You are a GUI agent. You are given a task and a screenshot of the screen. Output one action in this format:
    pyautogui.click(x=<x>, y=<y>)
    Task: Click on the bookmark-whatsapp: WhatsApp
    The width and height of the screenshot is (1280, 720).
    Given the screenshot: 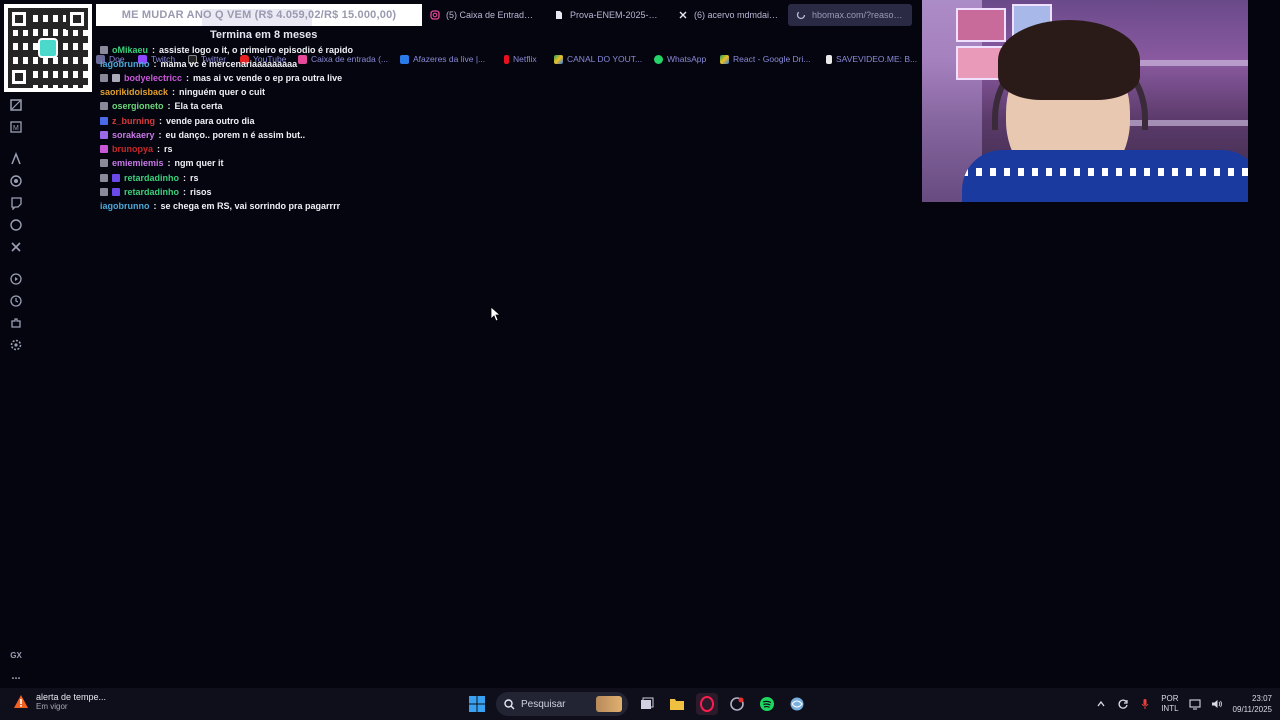 What is the action you would take?
    pyautogui.click(x=680, y=59)
    